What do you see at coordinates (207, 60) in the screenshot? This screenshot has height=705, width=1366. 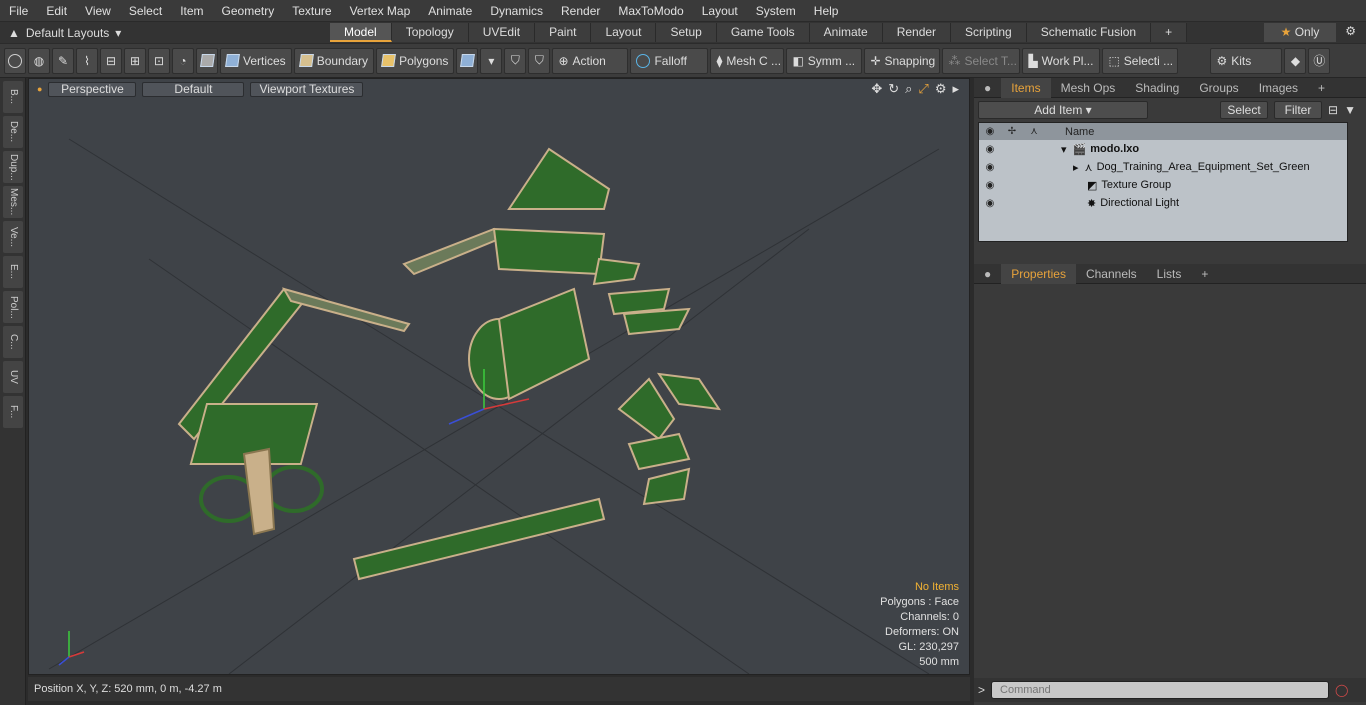 I see `items-mode-button` at bounding box center [207, 60].